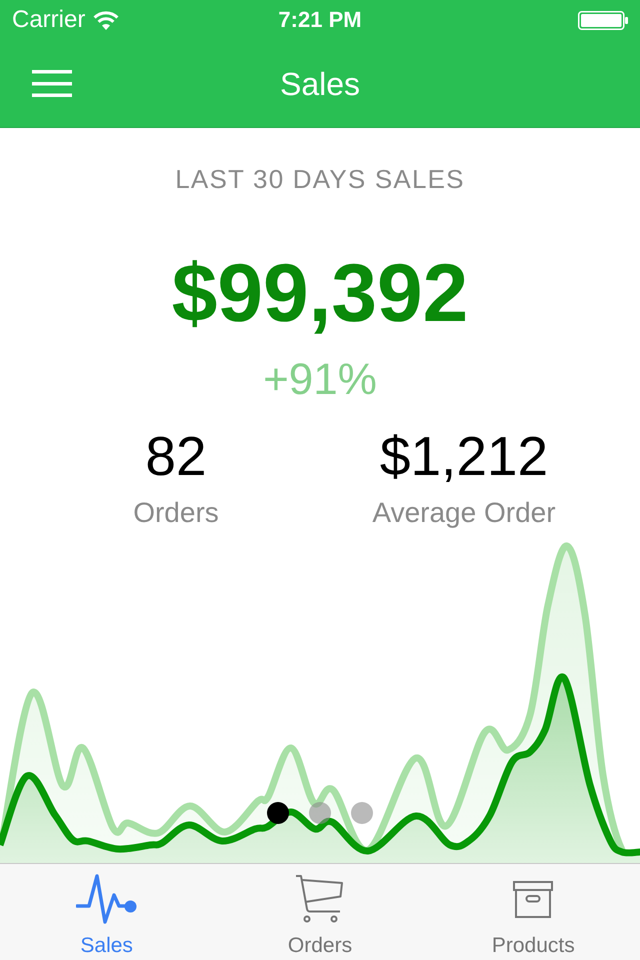  I want to click on tab-button: Sales, so click(107, 912).